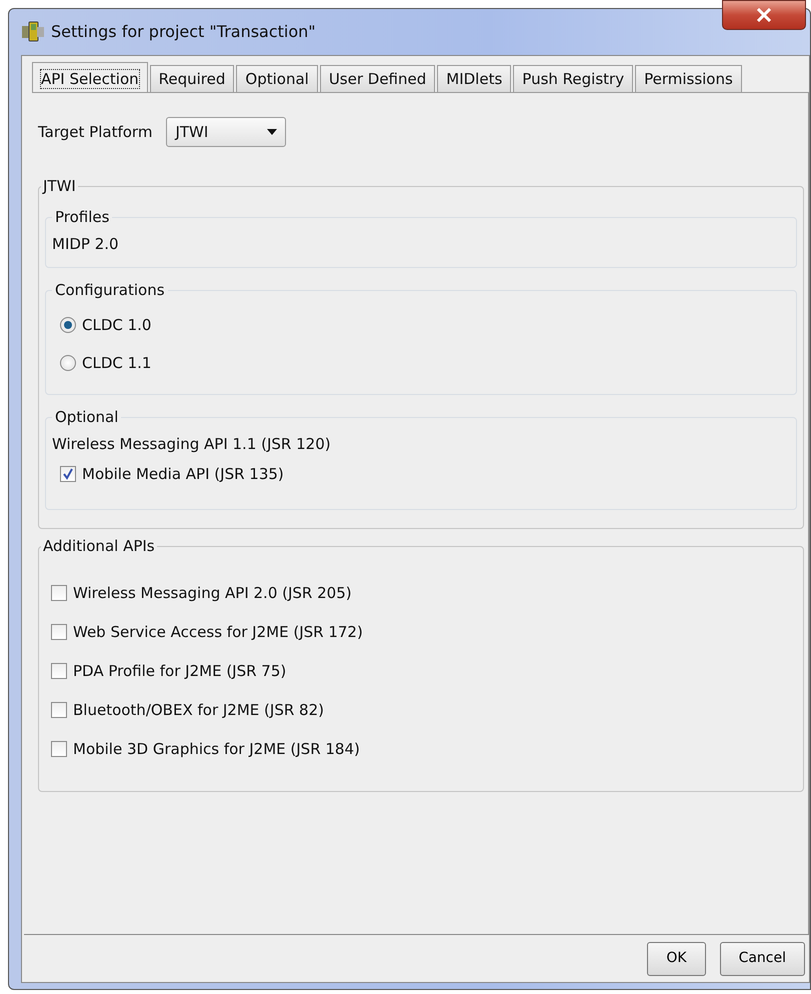 The image size is (811, 994). I want to click on option-label: PDA Profile for J2ME (JSR 75), so click(179, 671).